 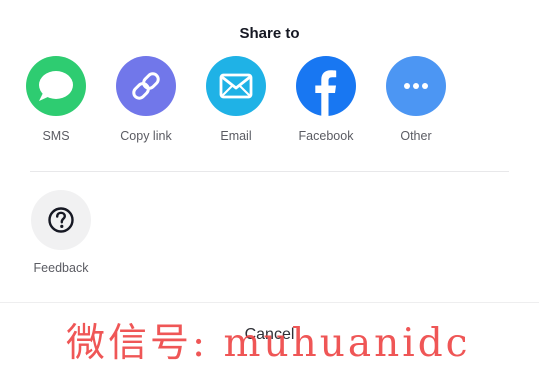 I want to click on share-facebook-button: Facebook, so click(x=326, y=99).